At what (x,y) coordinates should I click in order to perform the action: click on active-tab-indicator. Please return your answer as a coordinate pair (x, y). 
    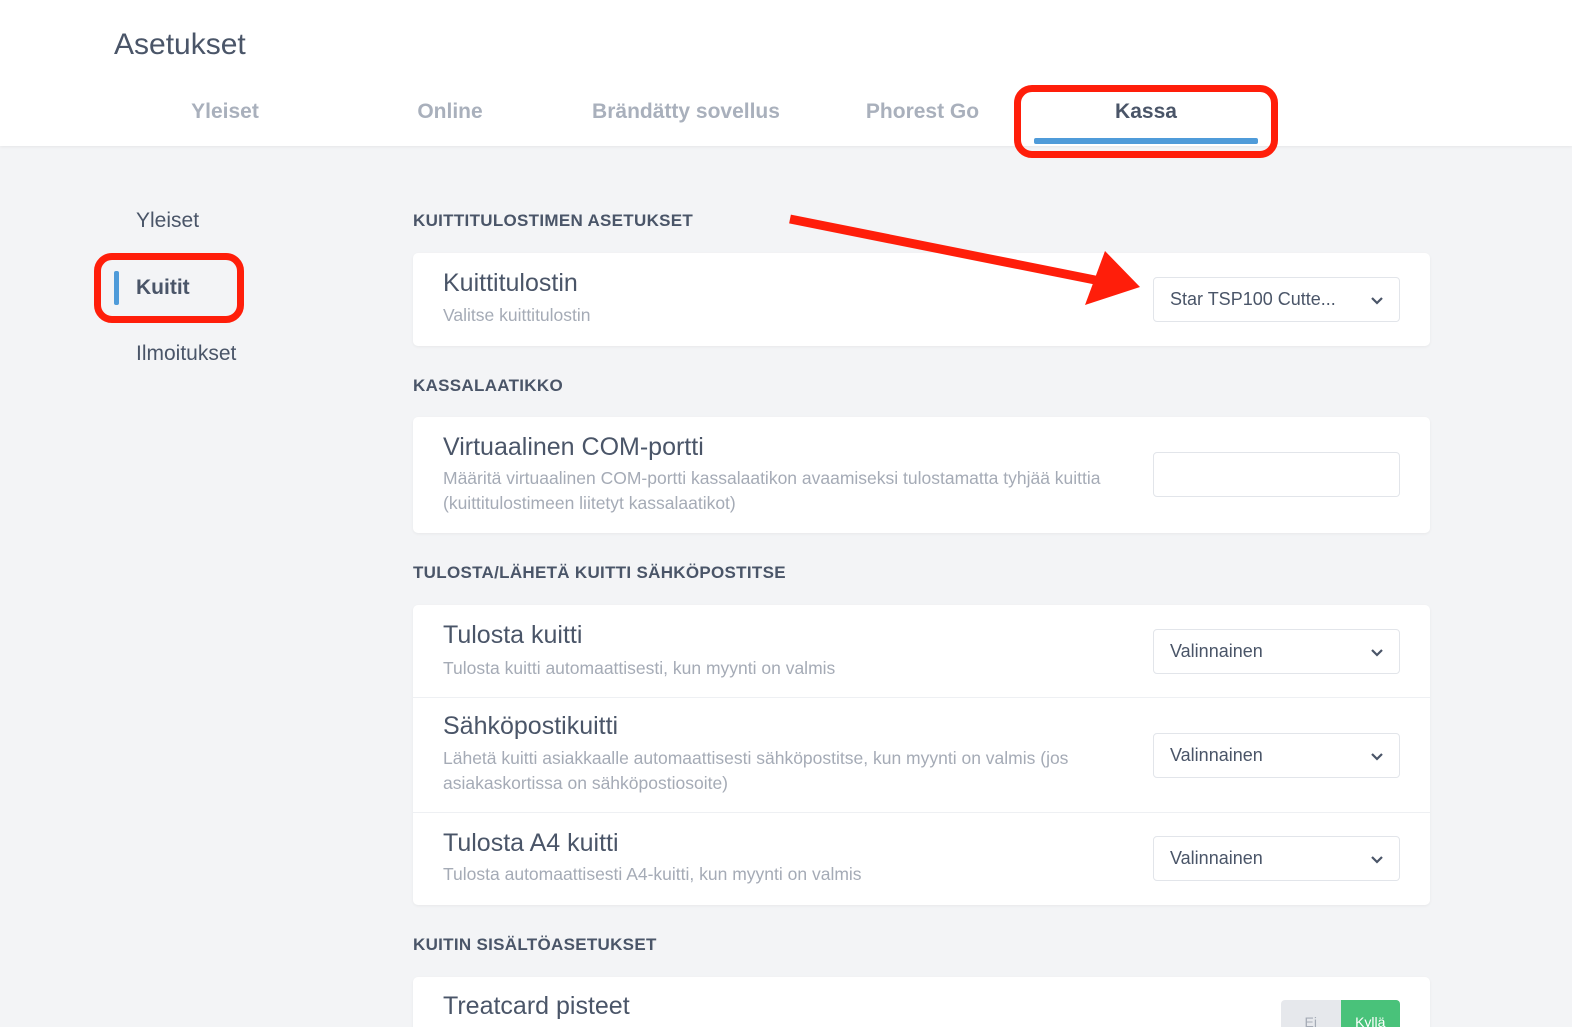
    Looking at the image, I should click on (1146, 141).